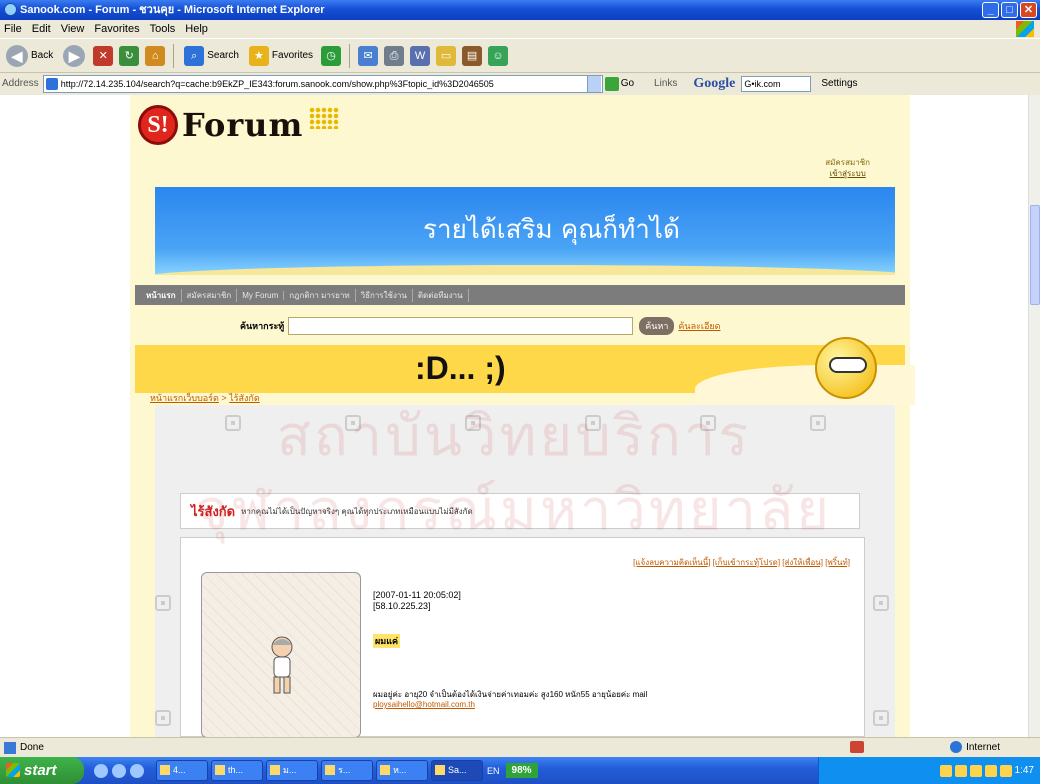 The image size is (1040, 784). I want to click on quicklaunch-media-icon, so click(119, 770).